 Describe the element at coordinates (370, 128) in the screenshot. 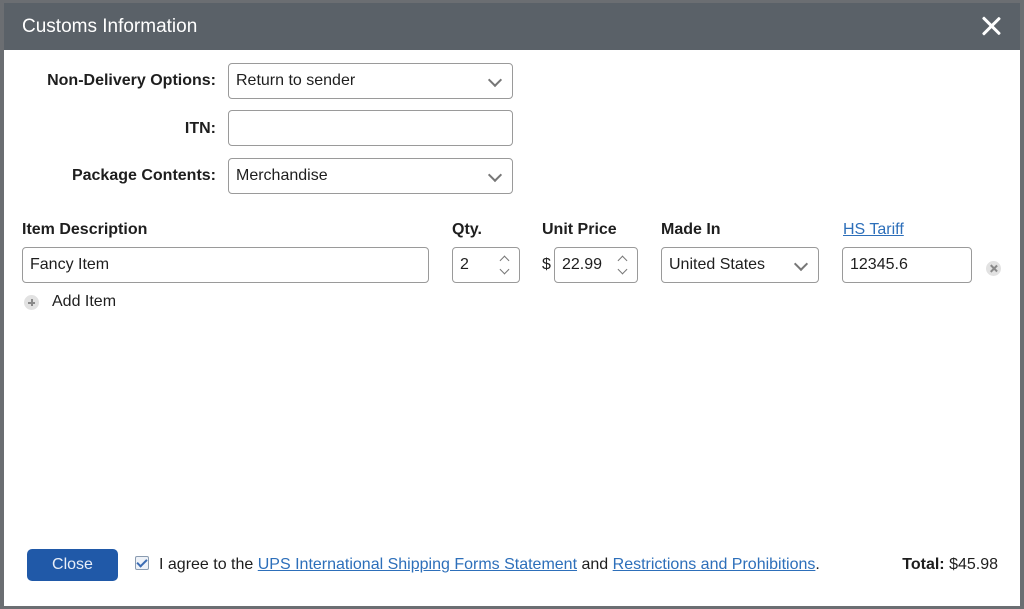

I see `itn-input` at that location.